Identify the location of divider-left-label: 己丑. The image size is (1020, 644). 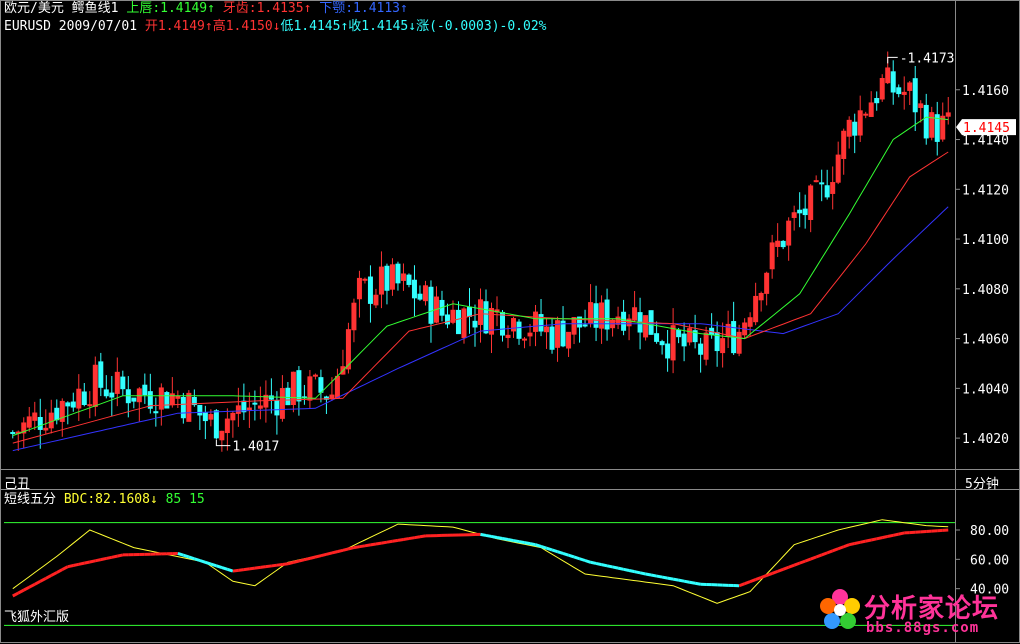
(17, 482).